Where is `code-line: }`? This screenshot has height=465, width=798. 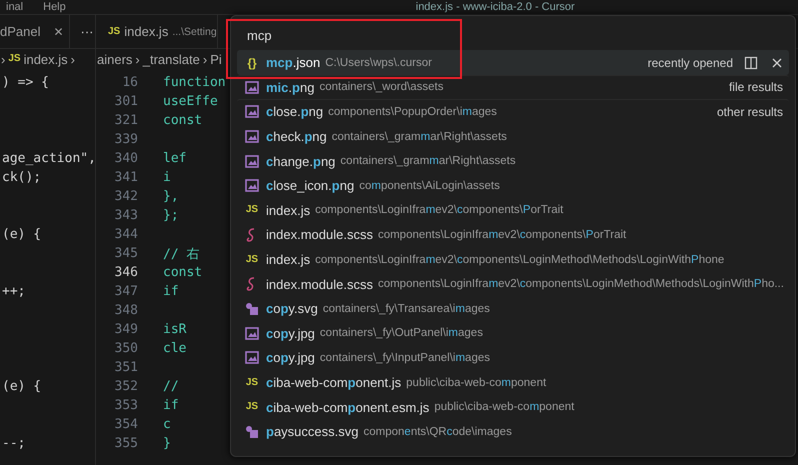 code-line: } is located at coordinates (167, 443).